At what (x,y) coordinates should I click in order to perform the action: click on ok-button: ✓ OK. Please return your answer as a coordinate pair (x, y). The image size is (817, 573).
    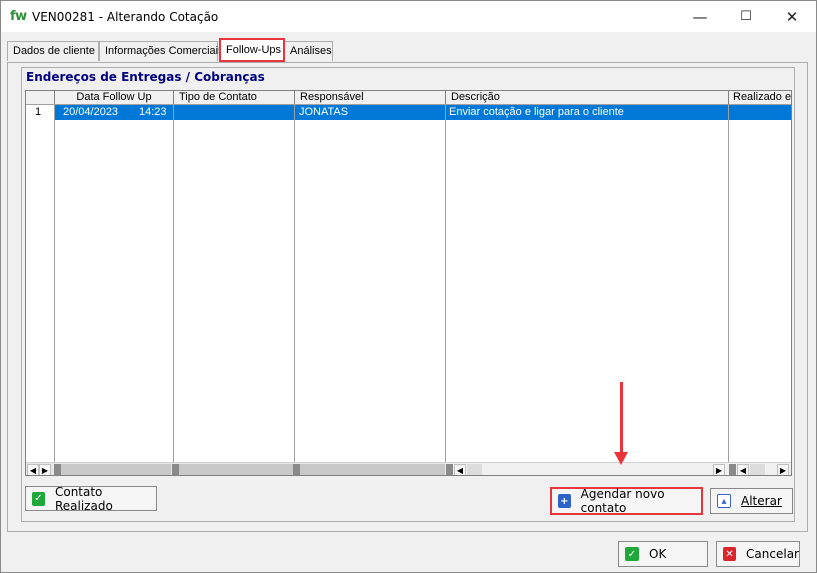
    Looking at the image, I should click on (663, 554).